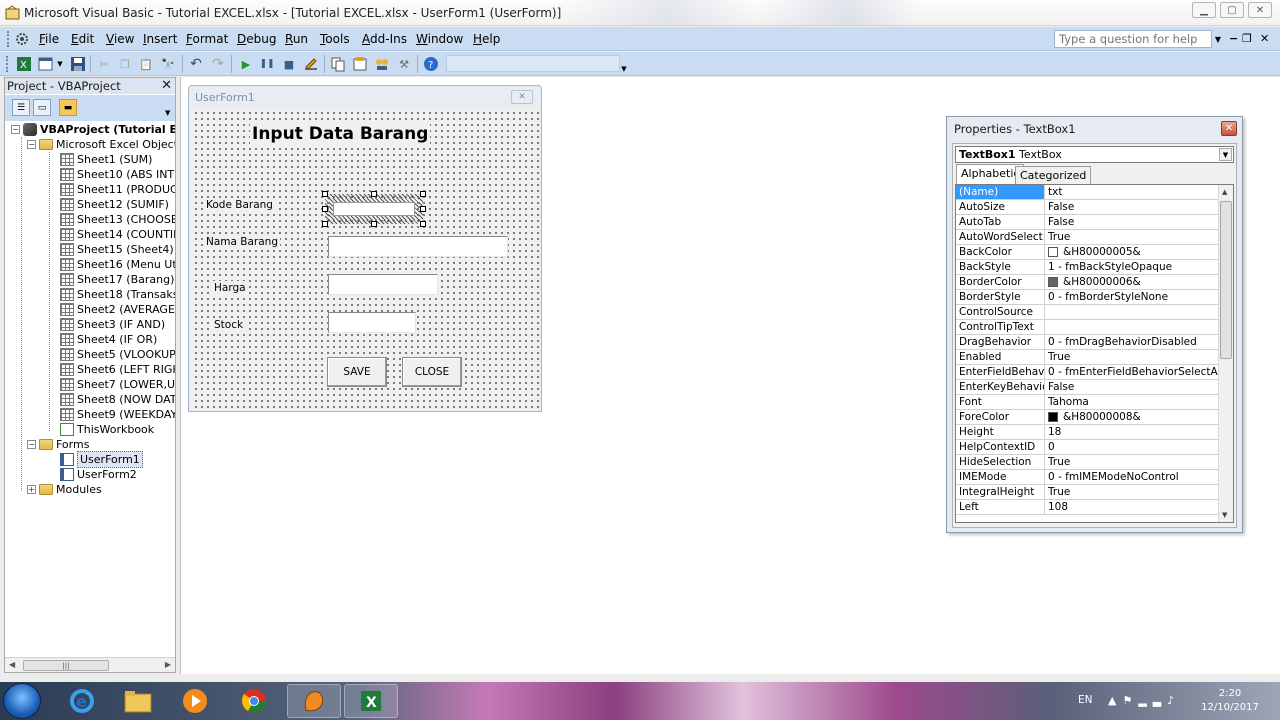  Describe the element at coordinates (107, 429) in the screenshot. I see `tree-item-thisworkbook: ThisWorkbook` at that location.